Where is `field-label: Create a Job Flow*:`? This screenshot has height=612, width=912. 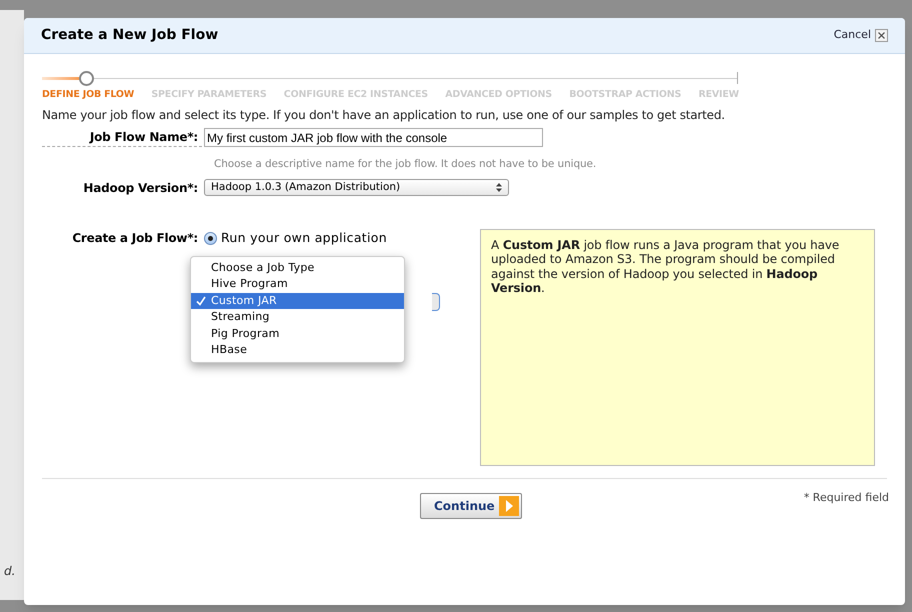
field-label: Create a Job Flow*: is located at coordinates (135, 239).